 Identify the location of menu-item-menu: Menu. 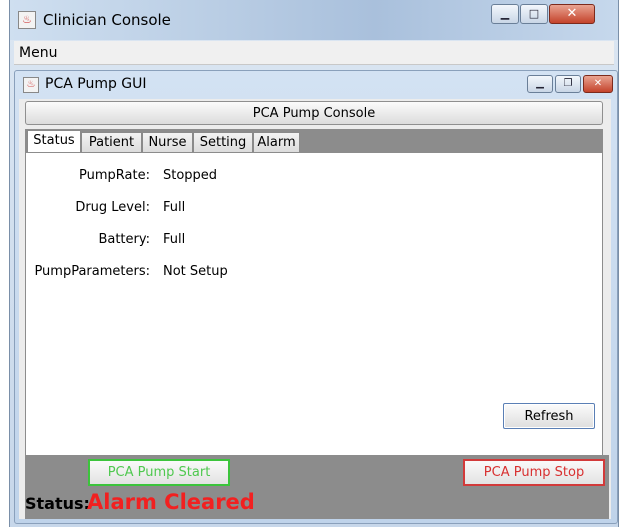
(38, 53).